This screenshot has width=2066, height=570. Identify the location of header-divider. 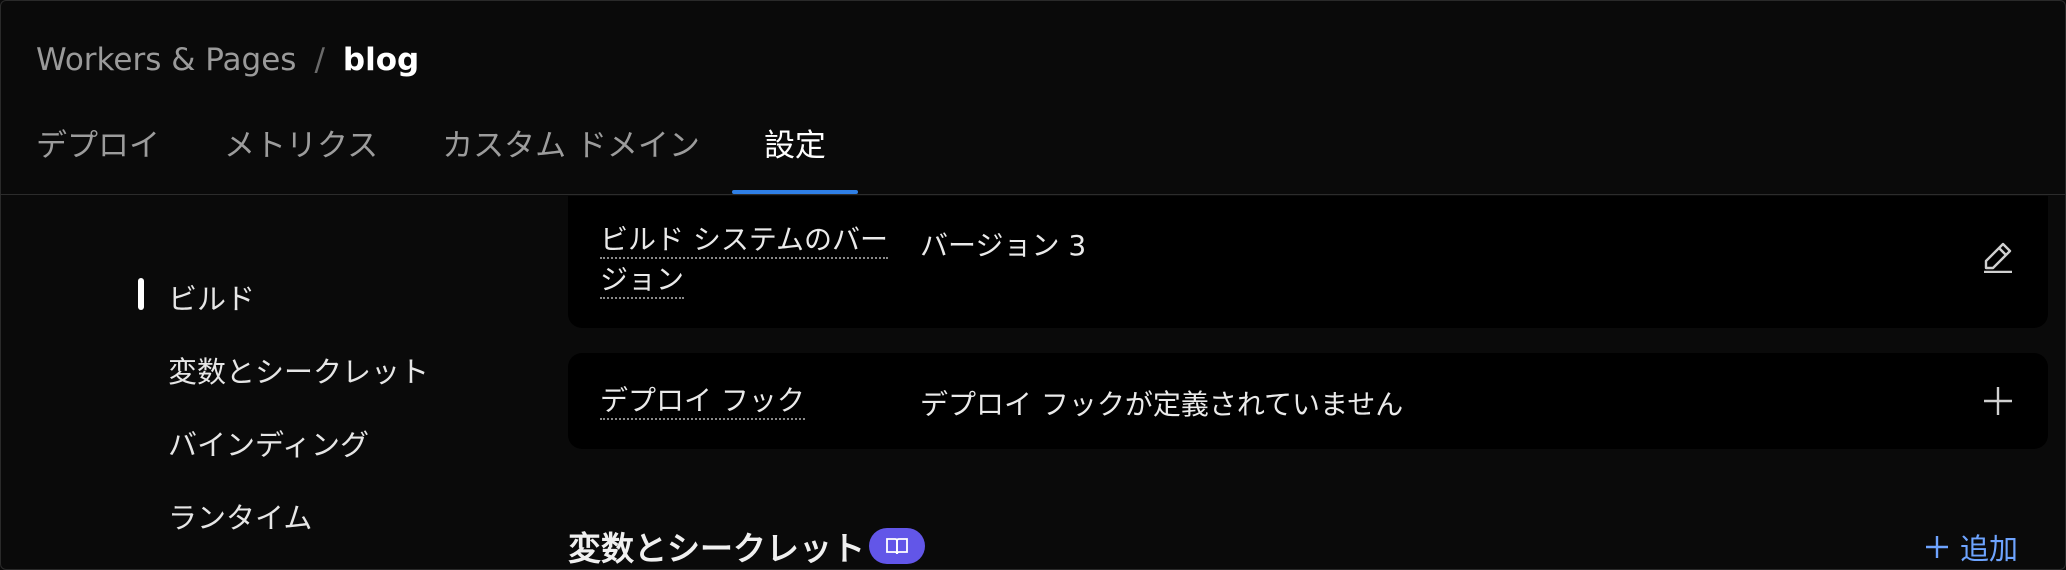
(1033, 194).